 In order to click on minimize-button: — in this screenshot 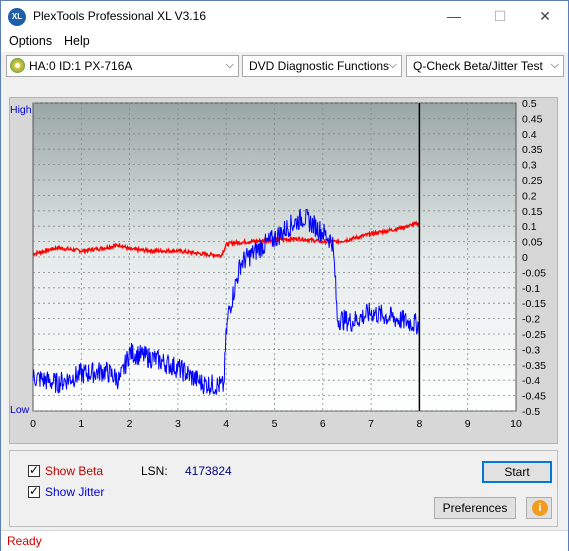, I will do `click(454, 16)`.